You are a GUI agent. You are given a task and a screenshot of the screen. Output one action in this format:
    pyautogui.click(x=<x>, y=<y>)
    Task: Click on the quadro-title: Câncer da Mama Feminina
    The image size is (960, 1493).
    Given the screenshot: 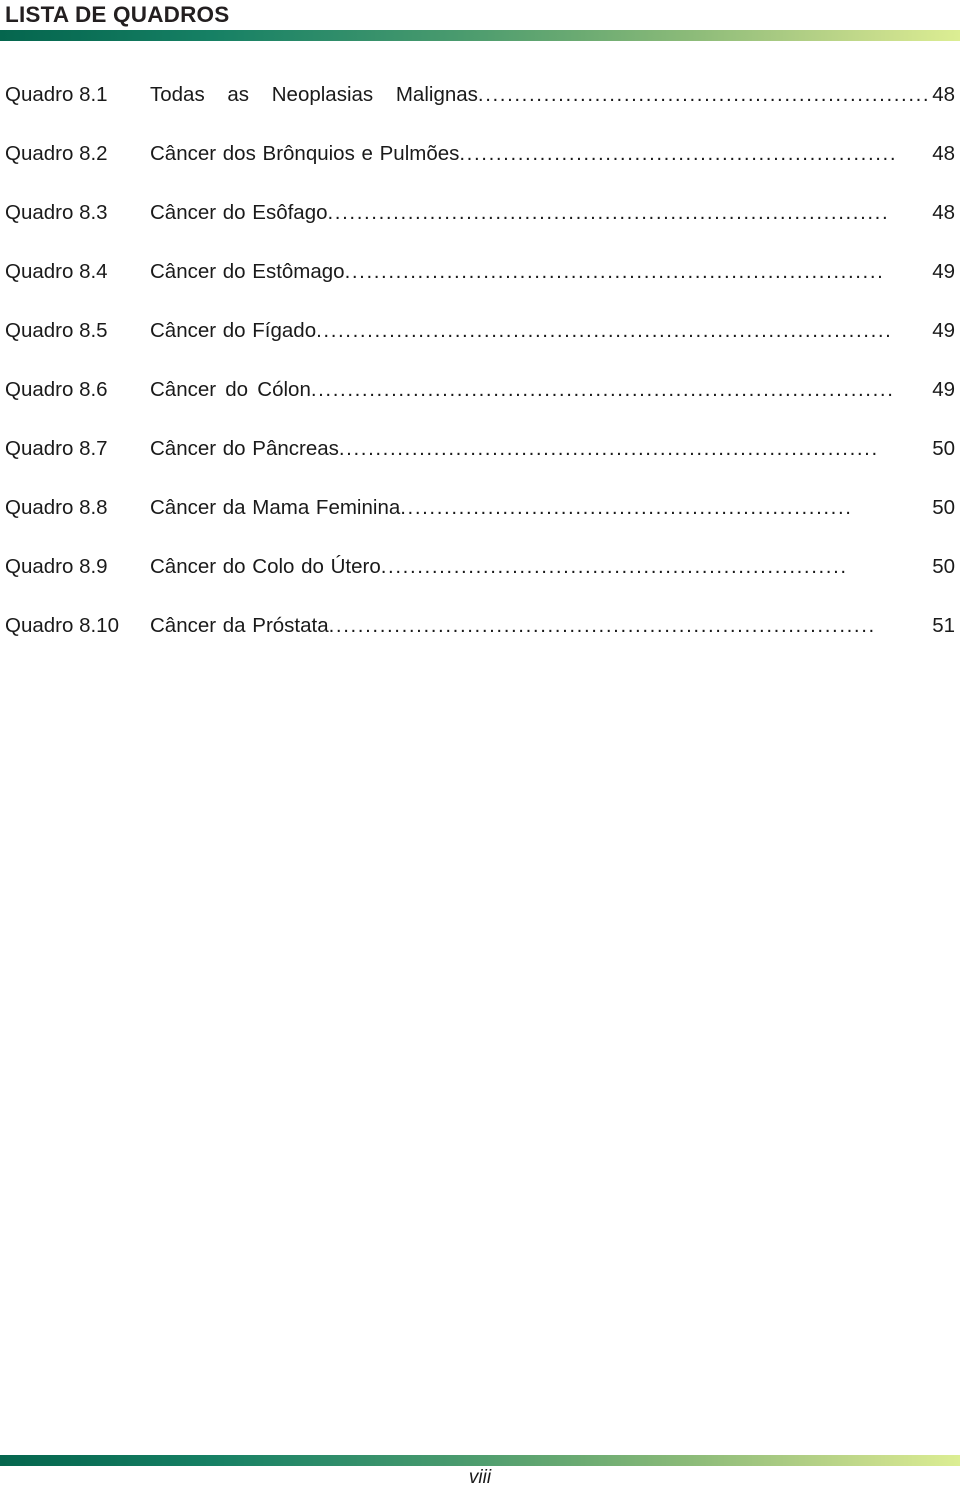 What is the action you would take?
    pyautogui.click(x=275, y=507)
    